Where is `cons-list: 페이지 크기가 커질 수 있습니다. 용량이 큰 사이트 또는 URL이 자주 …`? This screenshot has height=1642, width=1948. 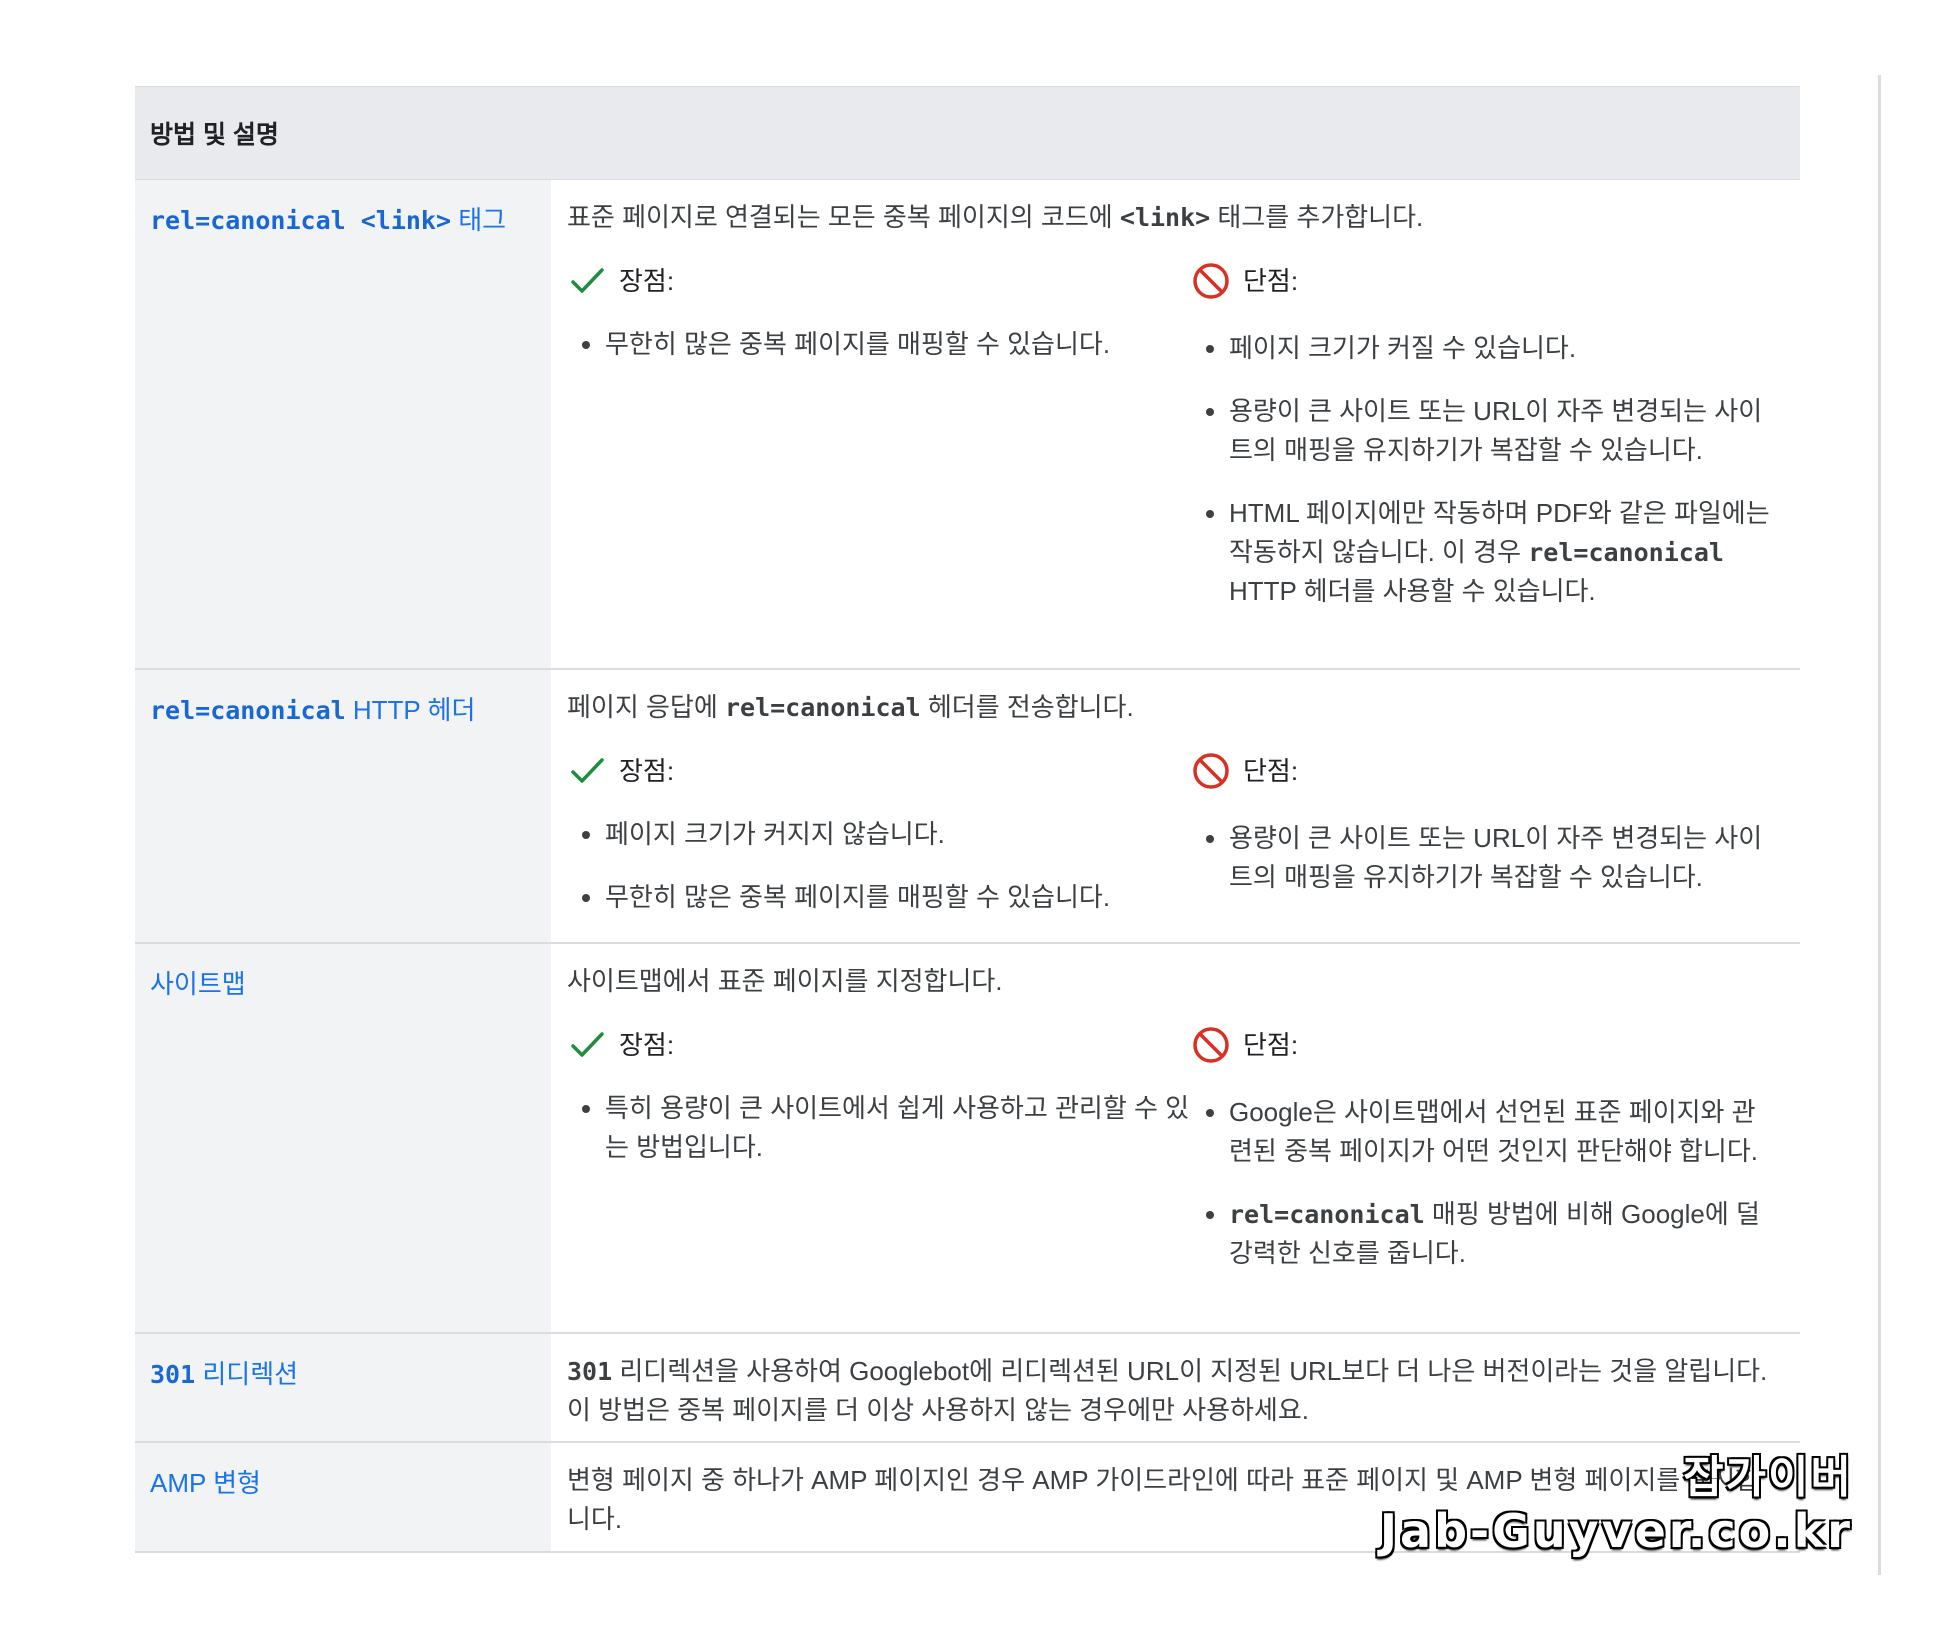 cons-list: 페이지 크기가 커질 수 있습니다. 용량이 큰 사이트 또는 URL이 자주 … is located at coordinates (1480, 470).